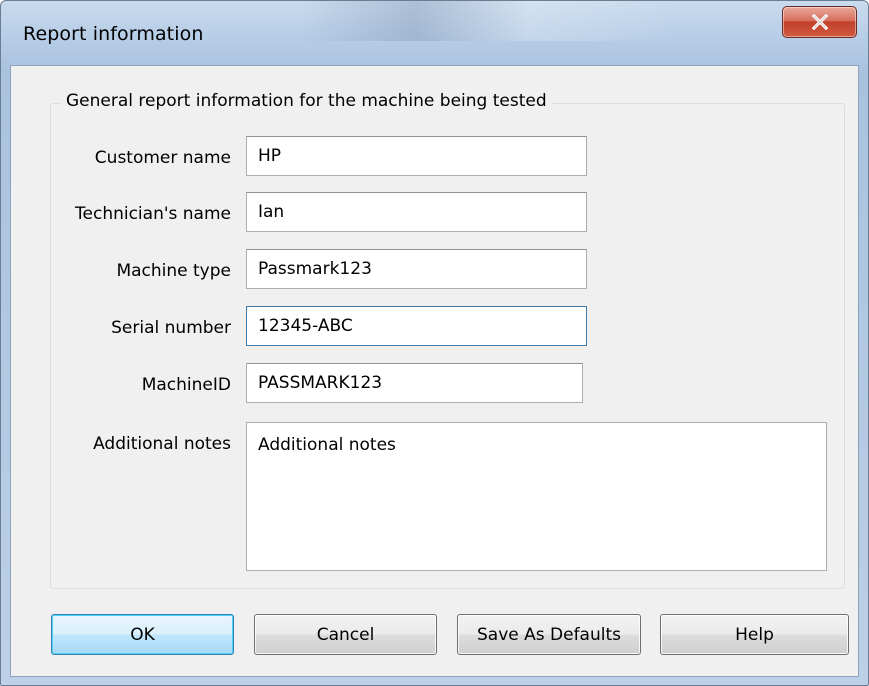  What do you see at coordinates (345, 634) in the screenshot?
I see `cancel-button: Cancel` at bounding box center [345, 634].